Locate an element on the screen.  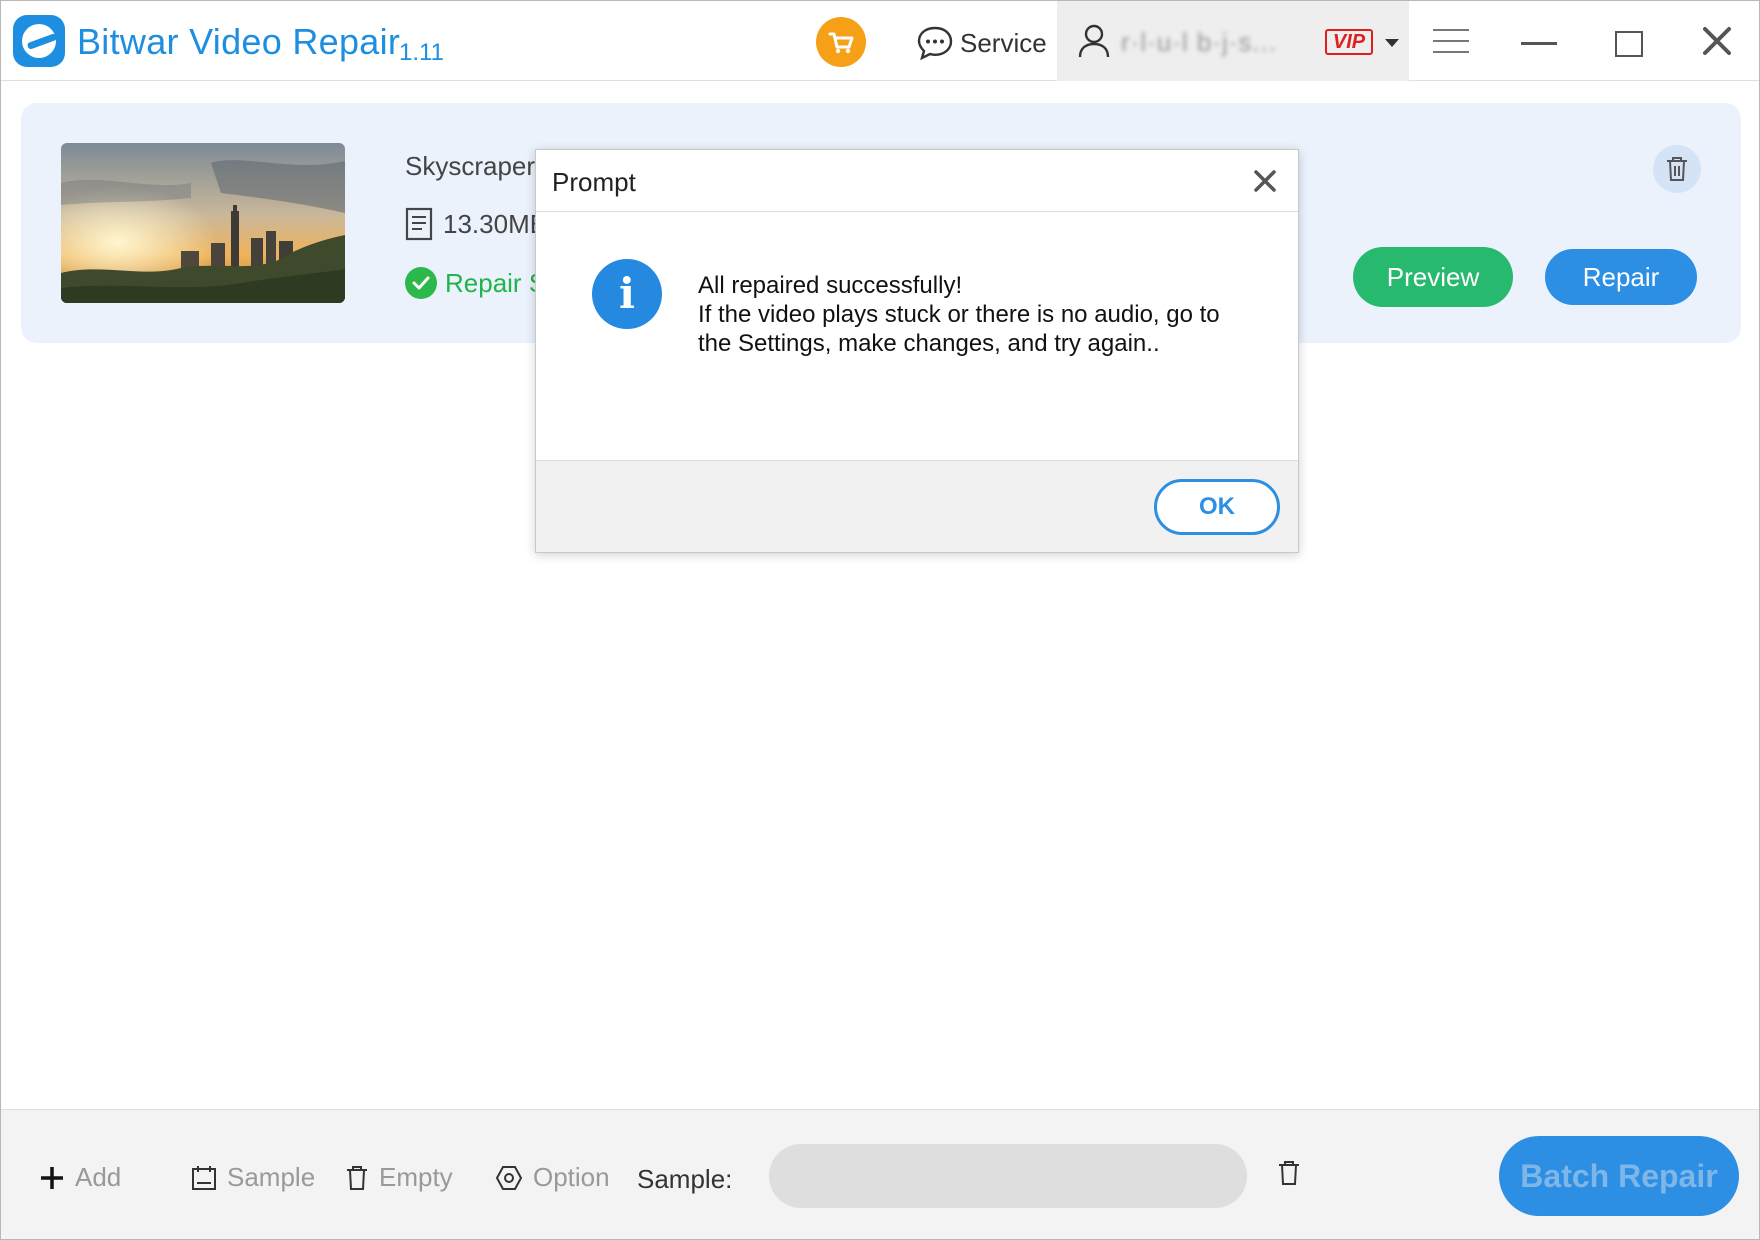
dialog-header: Prompt is located at coordinates (917, 181).